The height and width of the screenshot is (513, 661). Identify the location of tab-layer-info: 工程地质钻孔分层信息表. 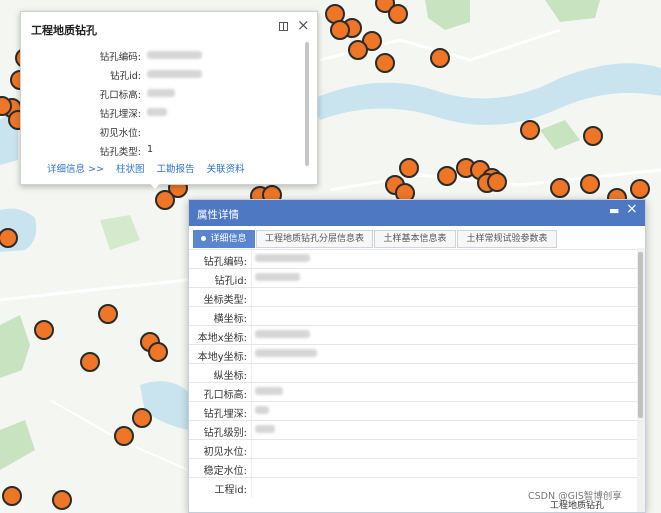
(314, 239).